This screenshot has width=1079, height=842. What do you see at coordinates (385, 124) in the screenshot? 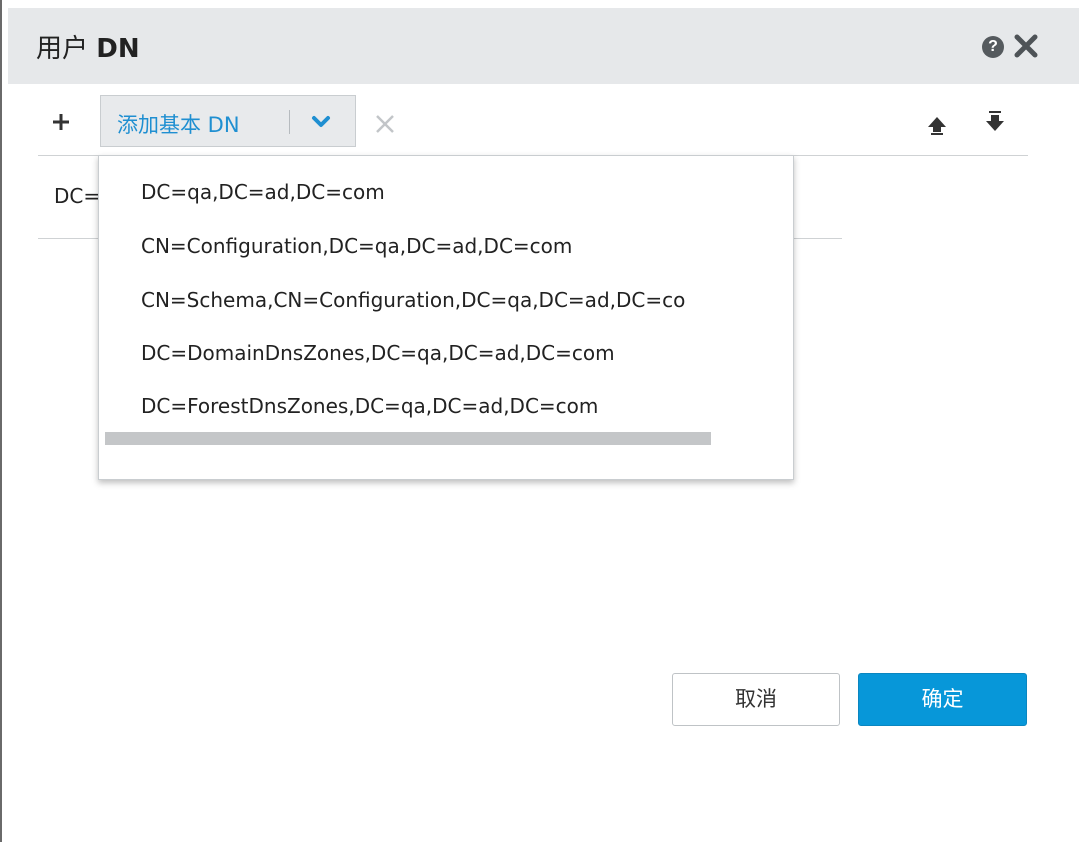
I see `x-icon` at bounding box center [385, 124].